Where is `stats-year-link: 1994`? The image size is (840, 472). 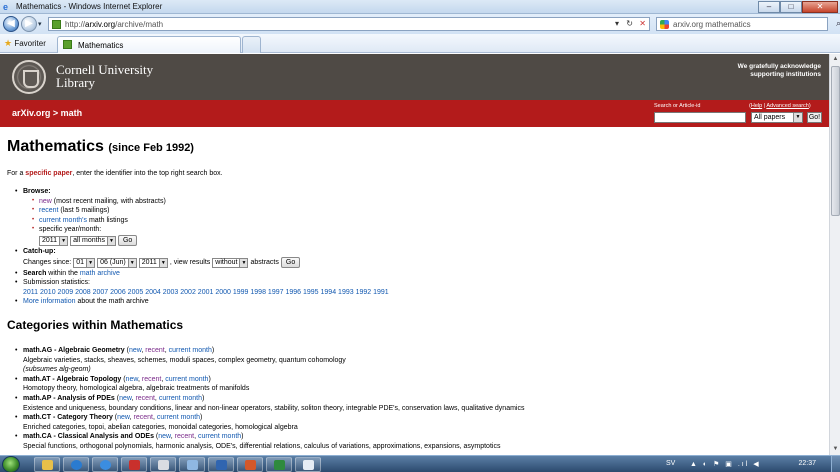
stats-year-link: 1994 is located at coordinates (329, 292).